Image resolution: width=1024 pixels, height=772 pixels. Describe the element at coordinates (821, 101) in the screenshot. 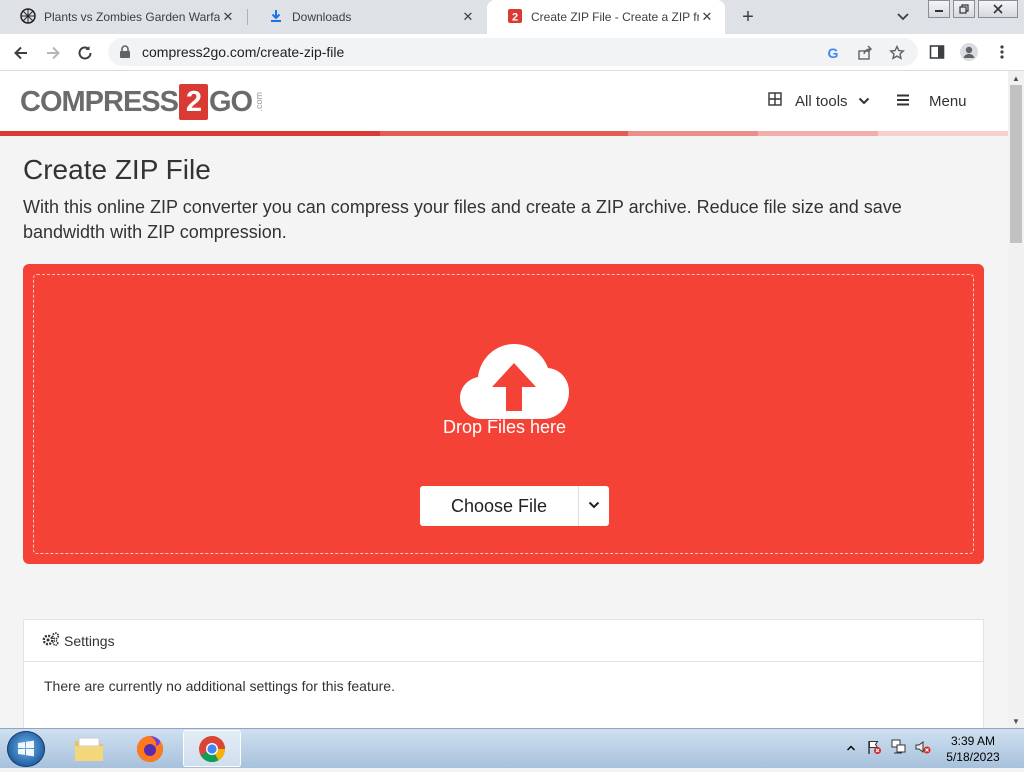

I see `all-tools-label: All tools` at that location.